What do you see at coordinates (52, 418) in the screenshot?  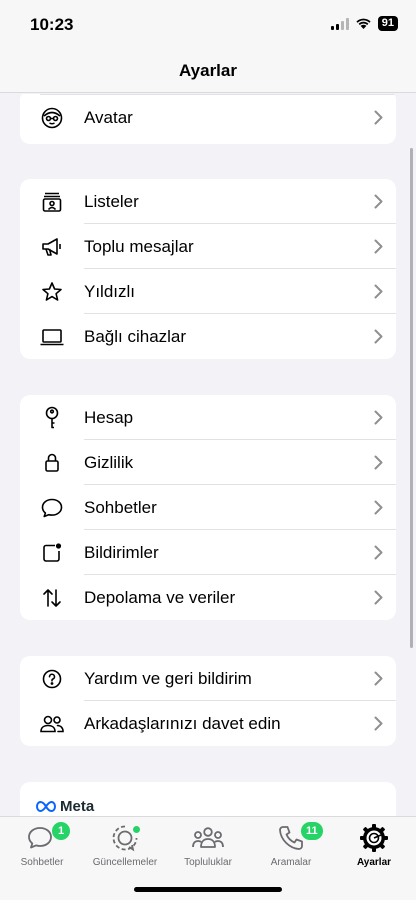 I see `key-icon` at bounding box center [52, 418].